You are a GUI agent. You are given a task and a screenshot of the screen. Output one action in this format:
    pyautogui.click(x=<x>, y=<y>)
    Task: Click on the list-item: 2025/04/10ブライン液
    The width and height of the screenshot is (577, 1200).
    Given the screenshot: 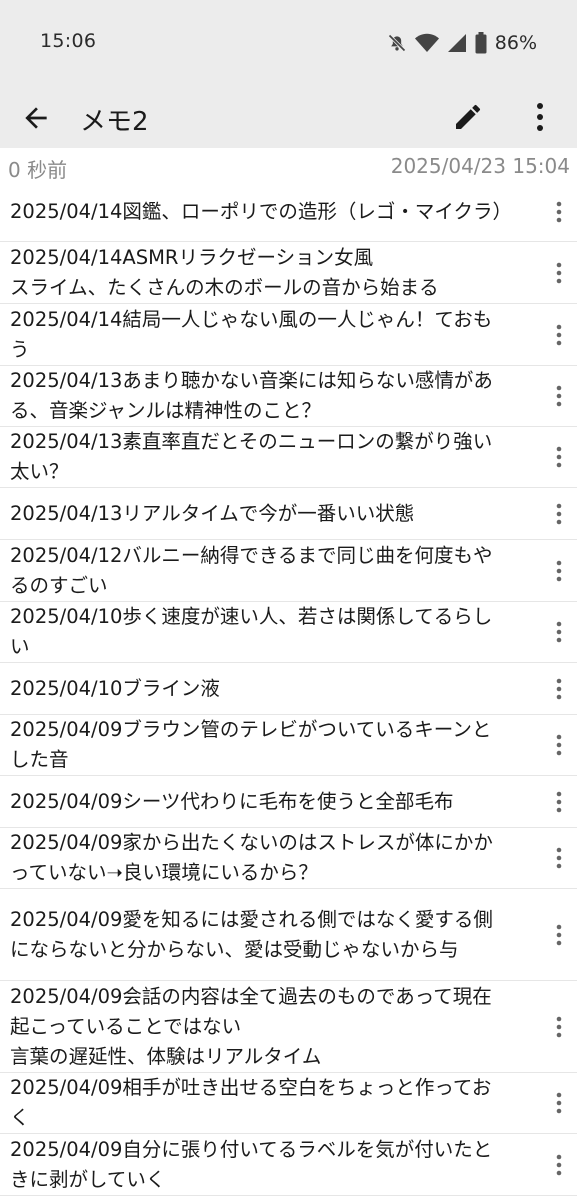 What is the action you would take?
    pyautogui.click(x=288, y=689)
    